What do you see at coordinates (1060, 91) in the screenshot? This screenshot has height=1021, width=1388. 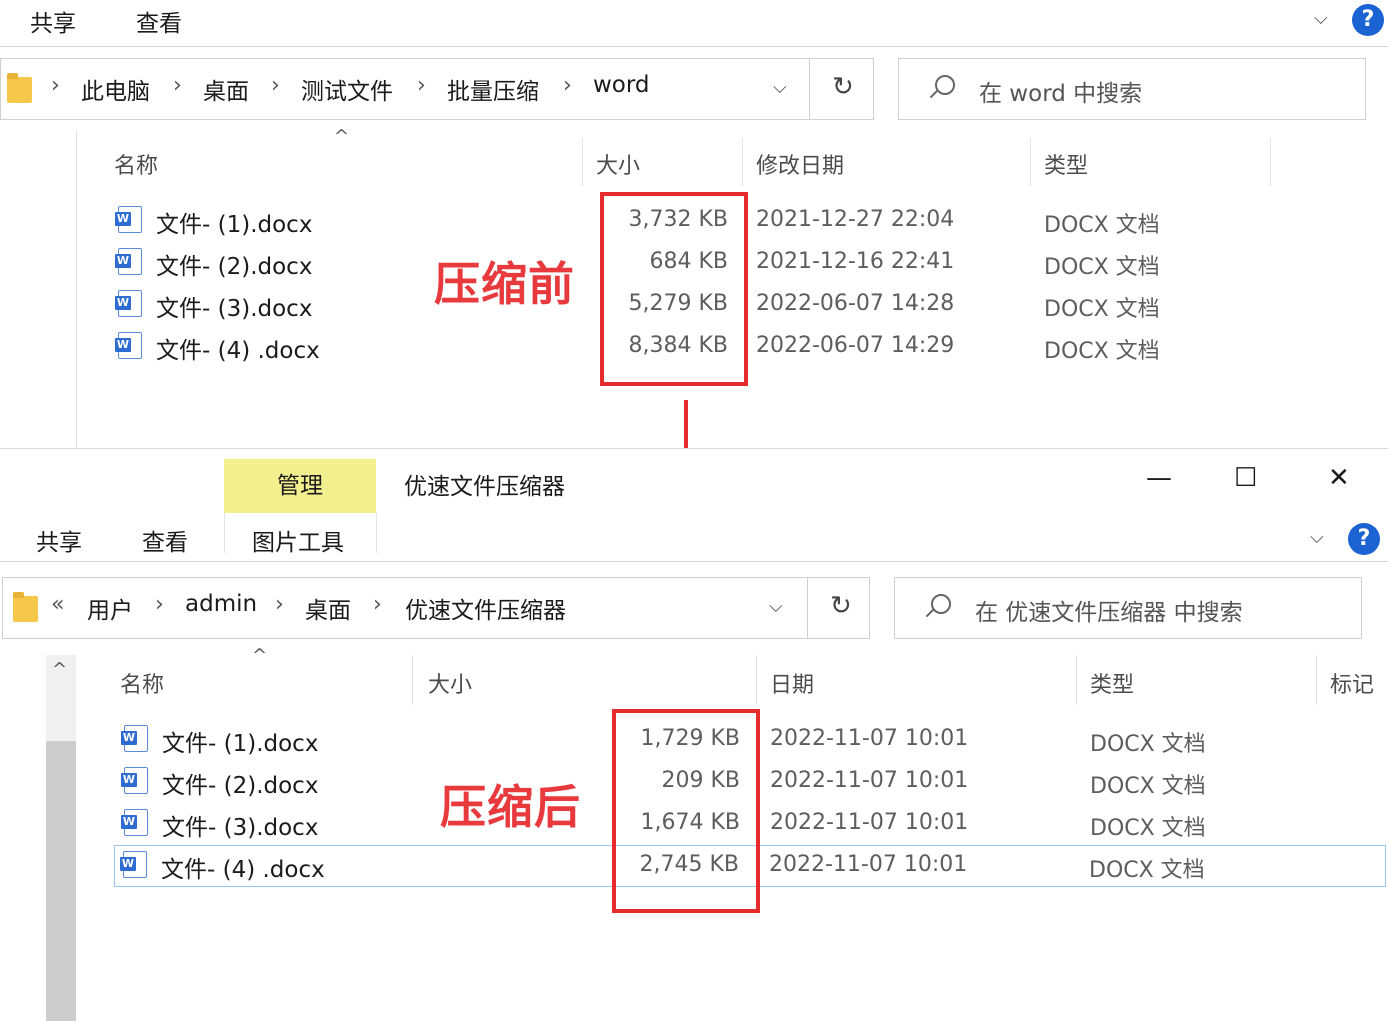 I see `search-input: 在 word 中搜索` at bounding box center [1060, 91].